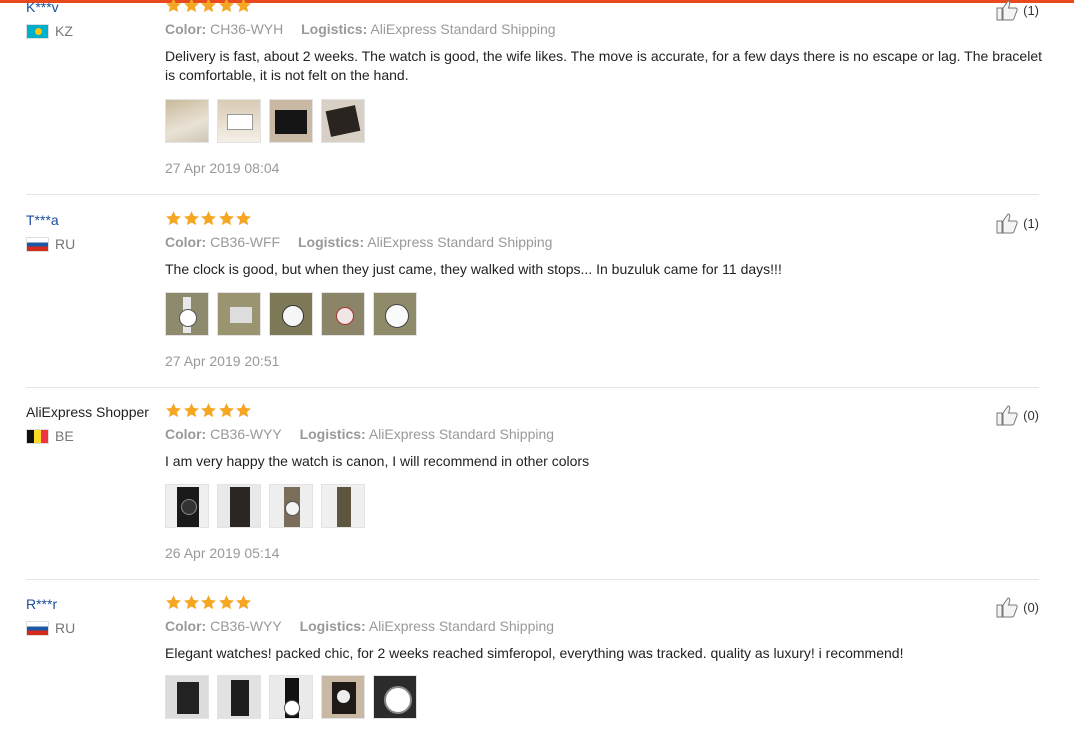 The image size is (1074, 738). What do you see at coordinates (37, 31) in the screenshot?
I see `flag-kz-icon` at bounding box center [37, 31].